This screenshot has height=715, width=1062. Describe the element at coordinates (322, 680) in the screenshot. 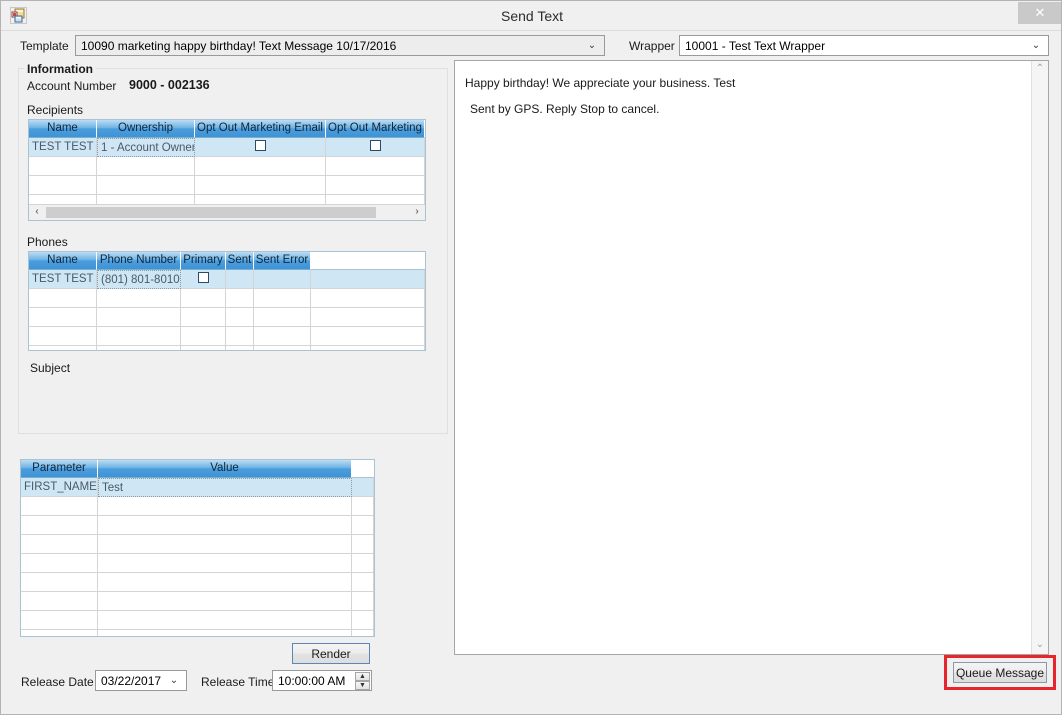

I see `release-time-input: 10:00:00 AM ▲ ▼` at that location.